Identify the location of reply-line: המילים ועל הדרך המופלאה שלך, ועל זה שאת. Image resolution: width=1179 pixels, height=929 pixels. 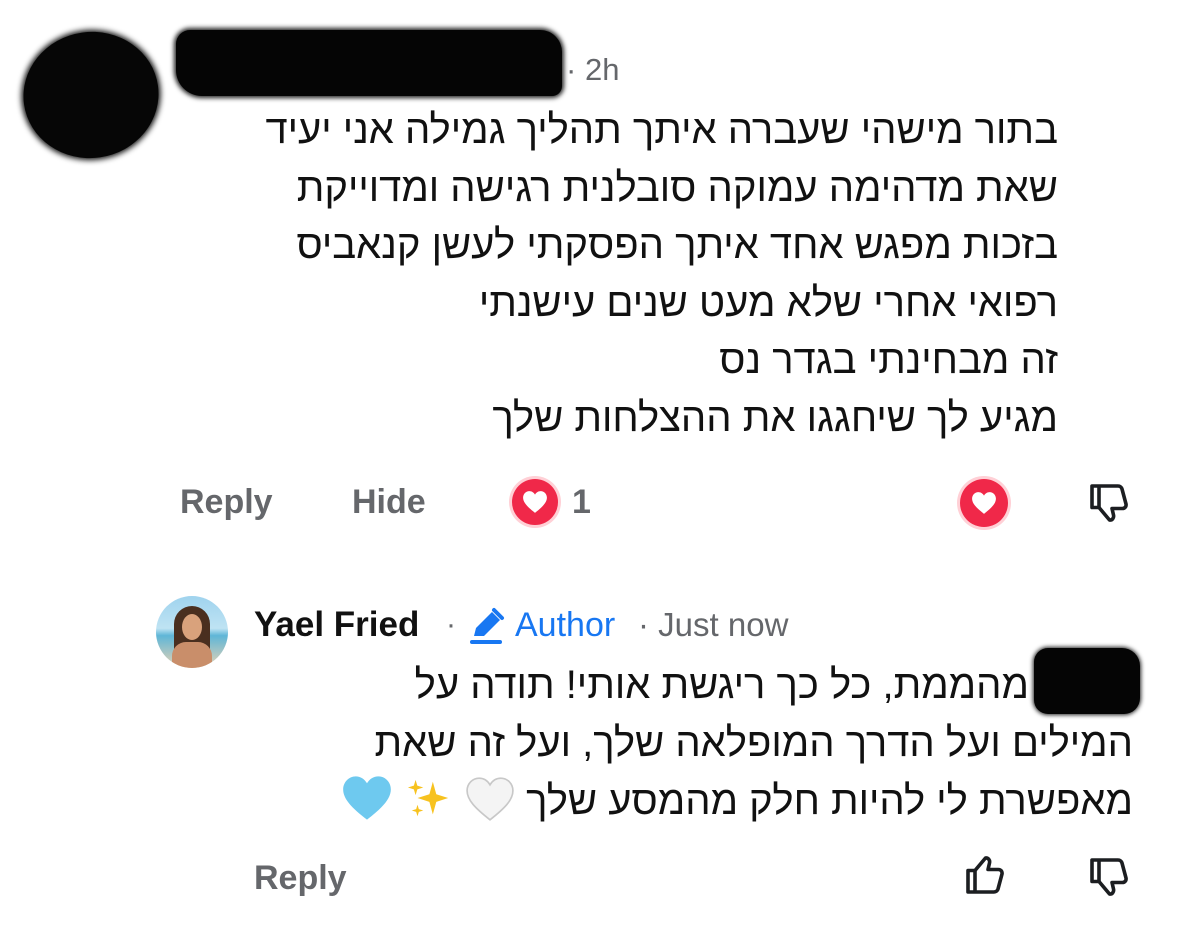
(754, 743).